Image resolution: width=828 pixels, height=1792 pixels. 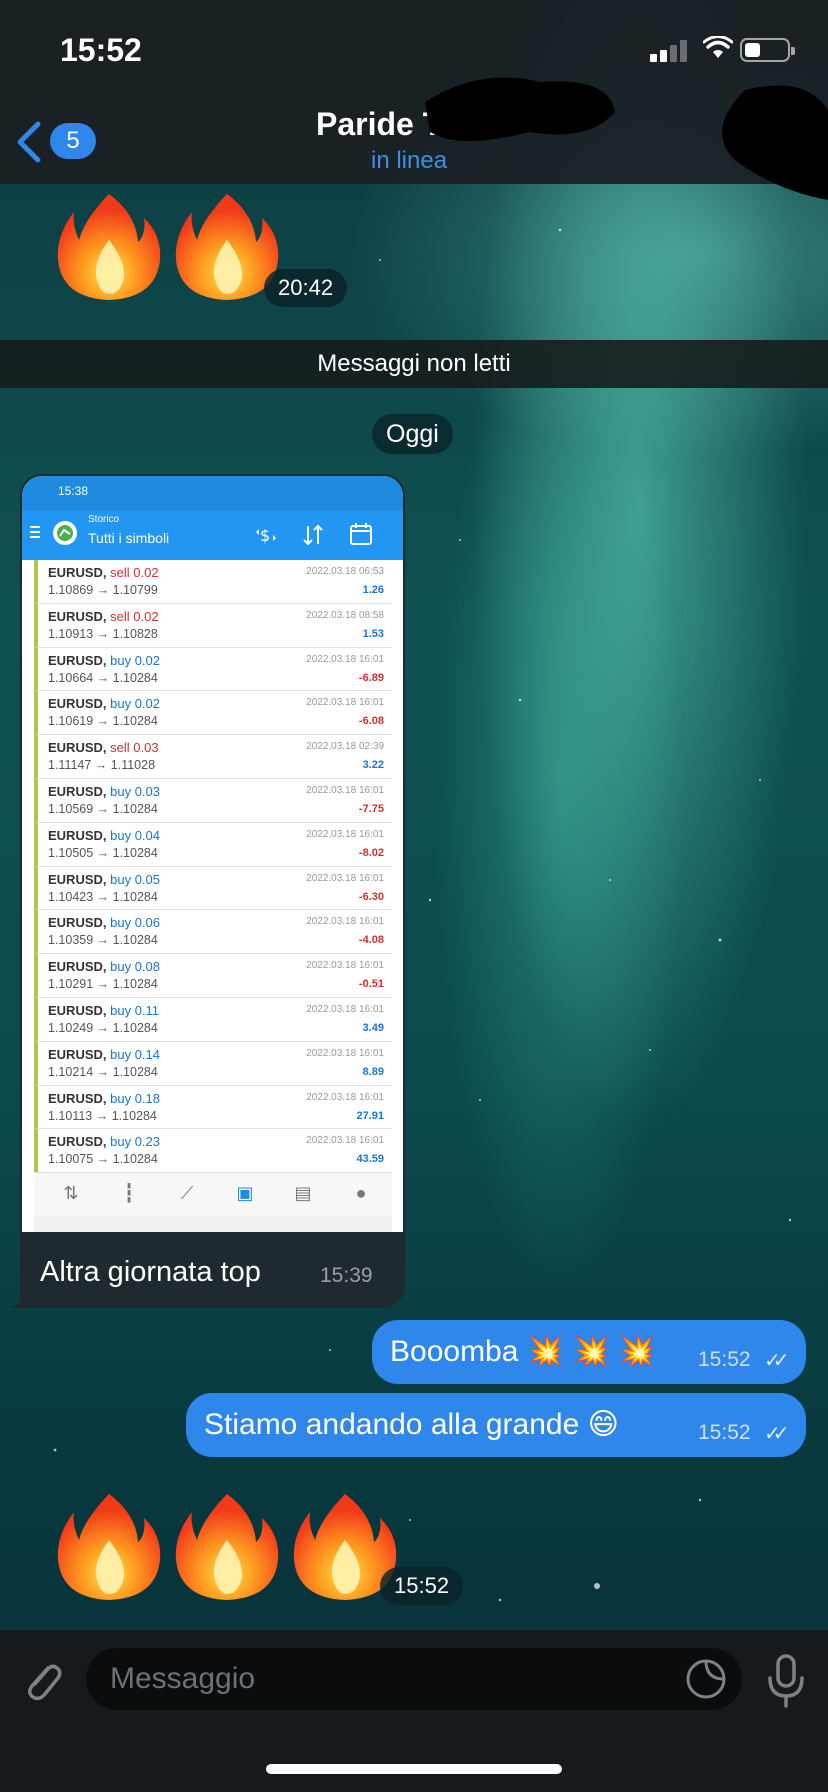 What do you see at coordinates (71, 1193) in the screenshot?
I see `quotes-tab-icon: ⇅` at bounding box center [71, 1193].